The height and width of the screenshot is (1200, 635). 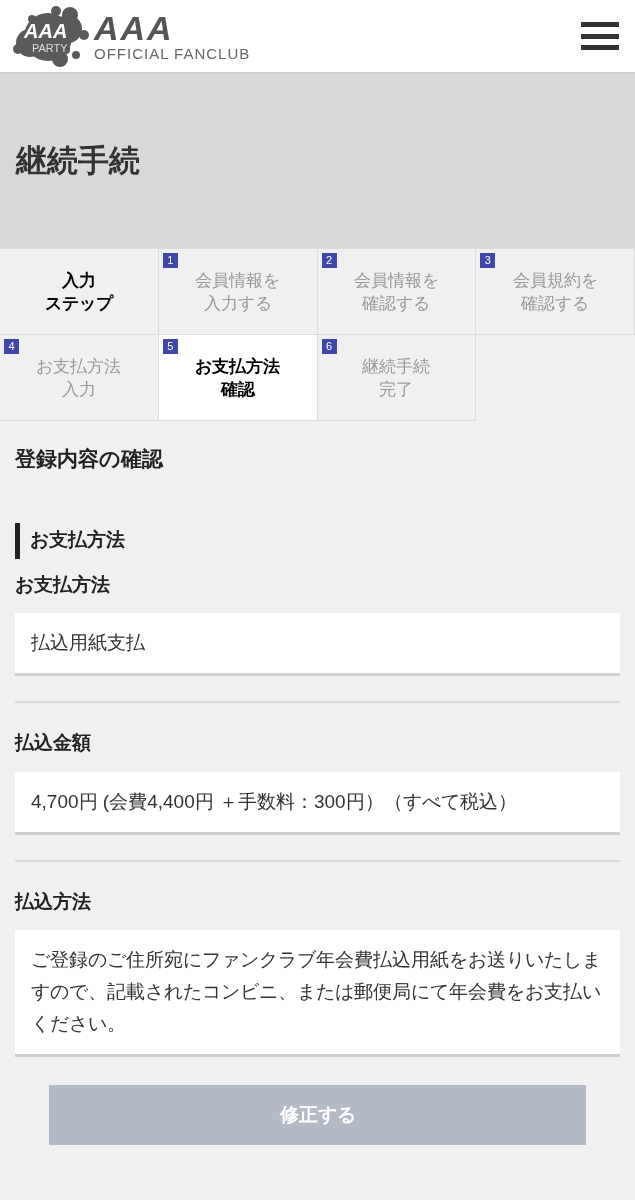 I want to click on step-number: 5, so click(x=170, y=346).